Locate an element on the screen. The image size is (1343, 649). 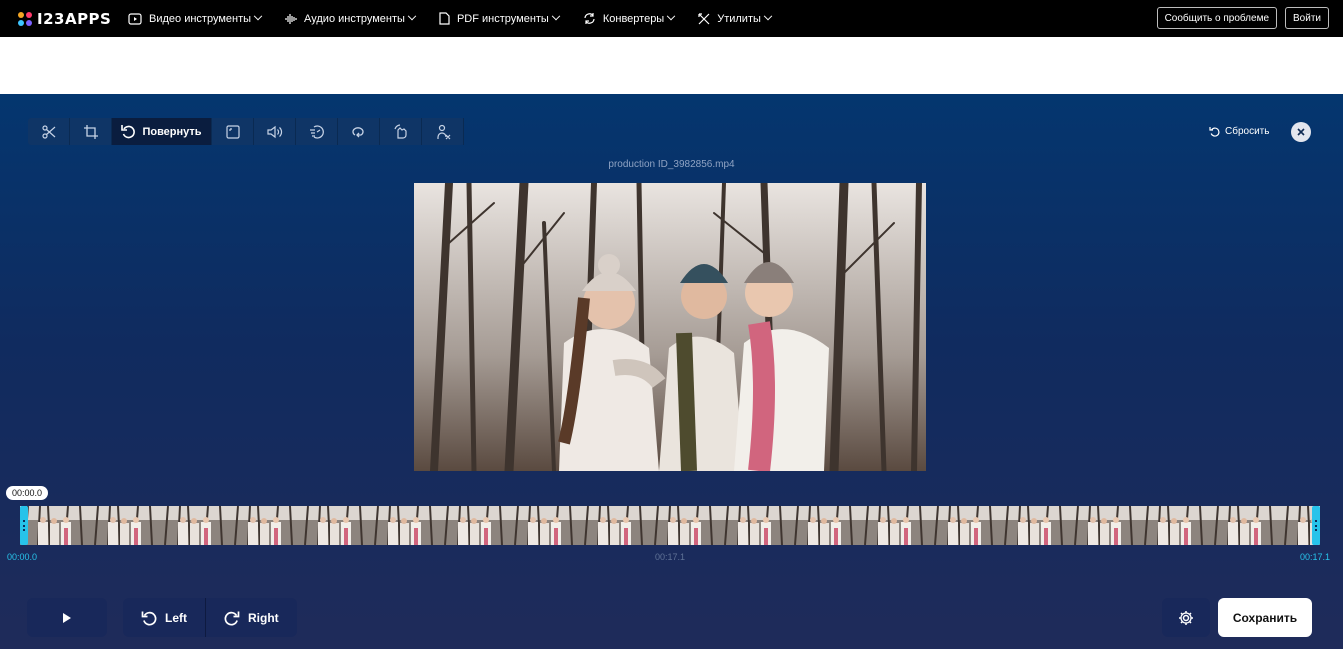
nav-item-video: Видео инструменты is located at coordinates (195, 18).